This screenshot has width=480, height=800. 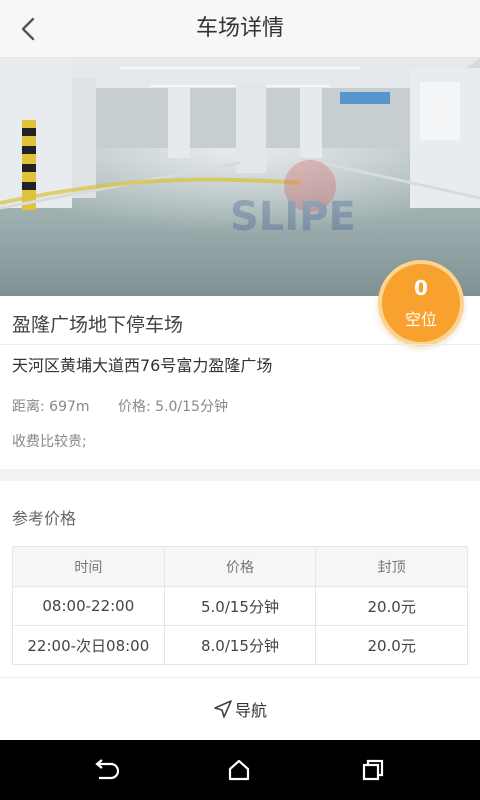 I want to click on system-back-icon, so click(x=107, y=769).